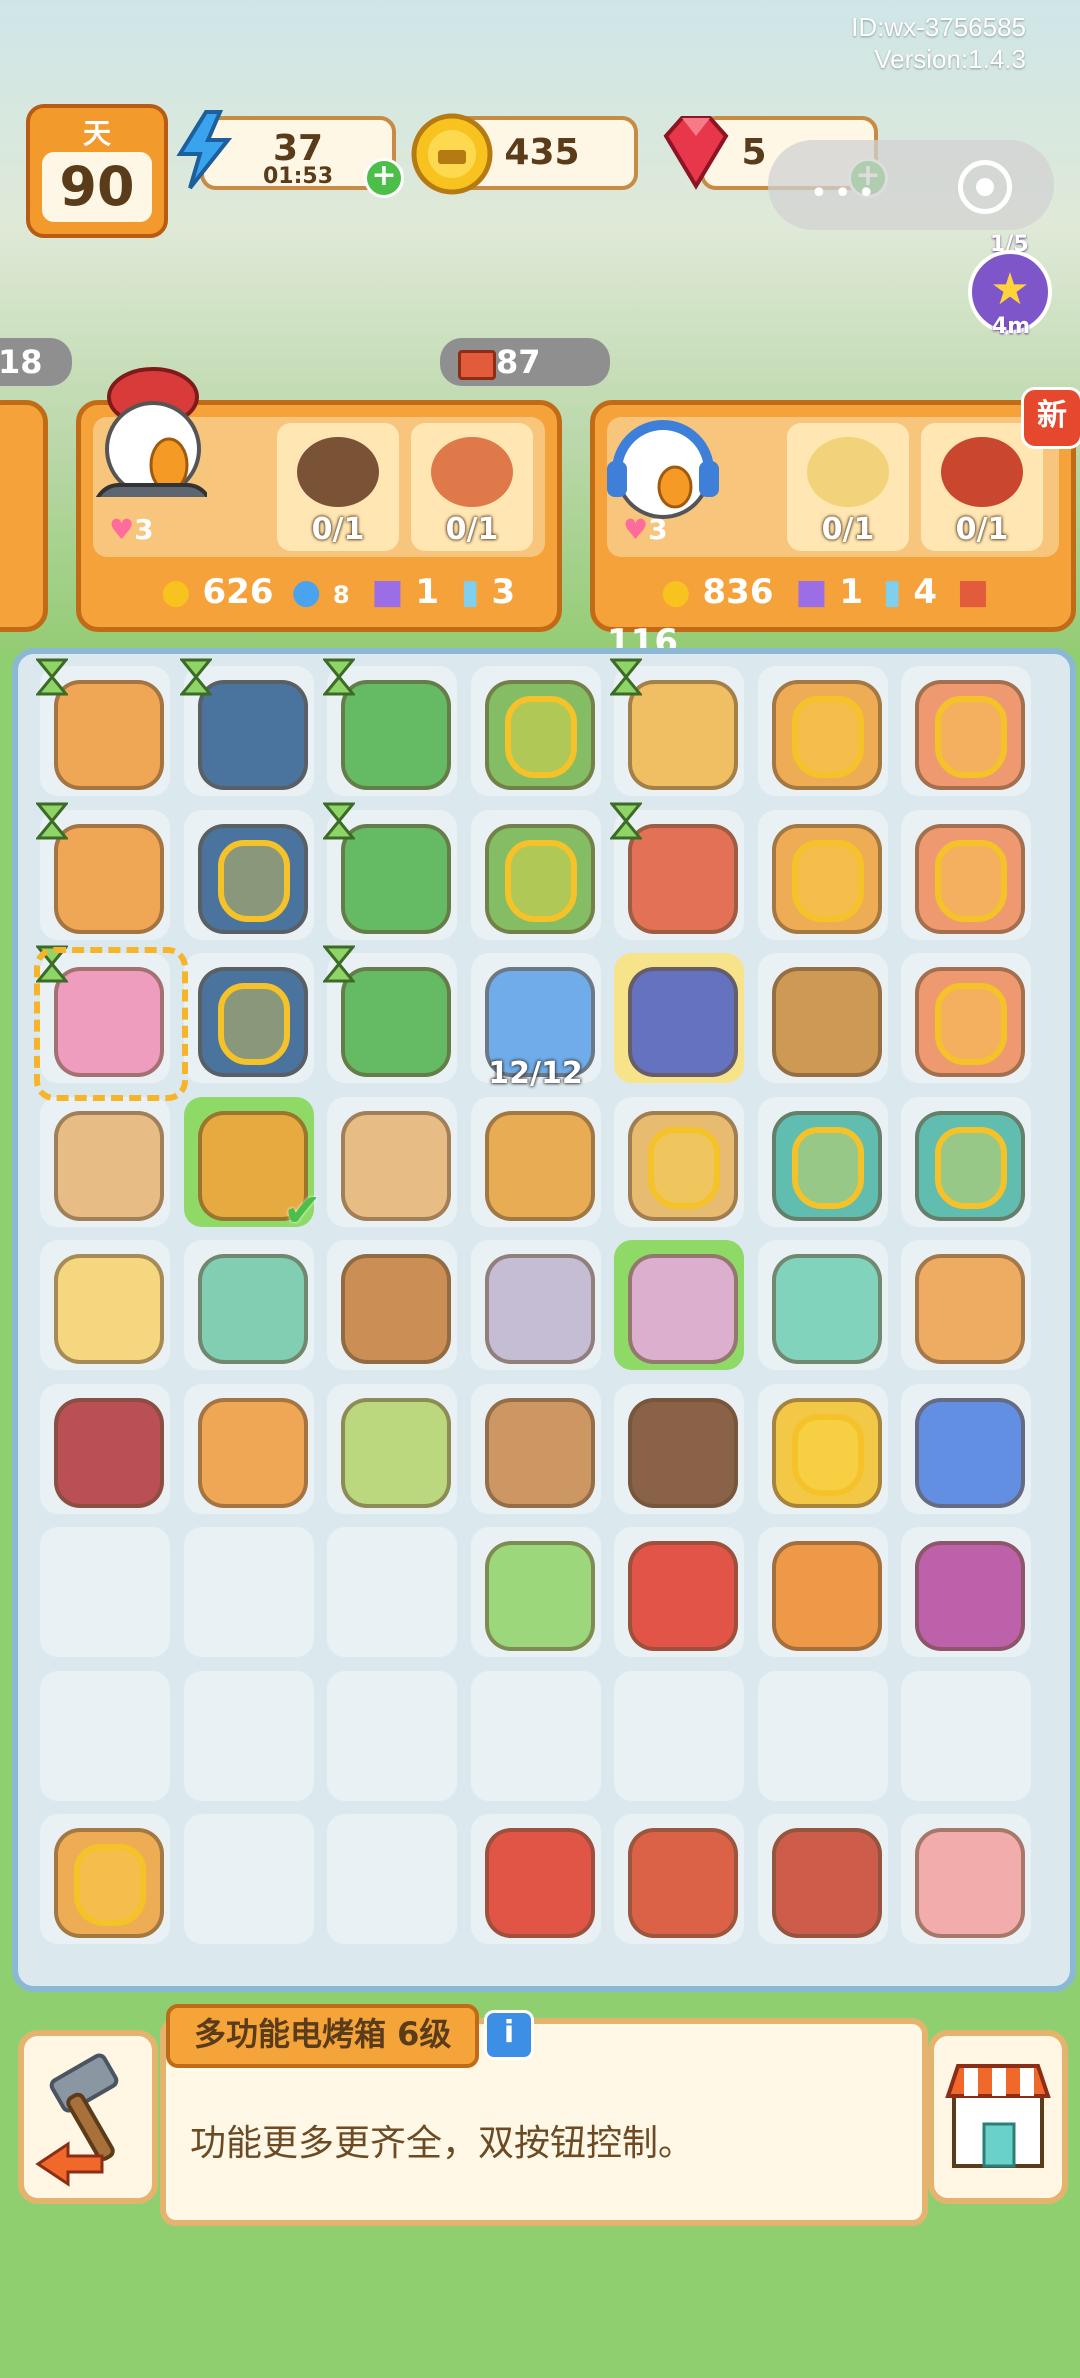 The image size is (1080, 2378). Describe the element at coordinates (88, 2117) in the screenshot. I see `sell-hammer-button` at that location.